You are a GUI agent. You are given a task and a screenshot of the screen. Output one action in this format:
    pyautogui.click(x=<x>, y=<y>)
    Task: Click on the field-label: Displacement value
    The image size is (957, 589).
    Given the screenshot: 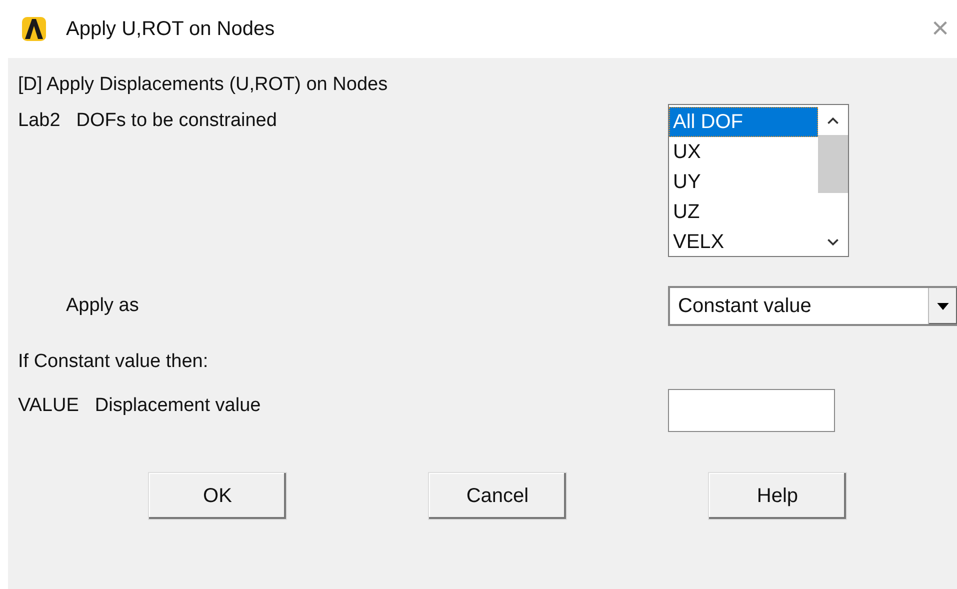 What is the action you would take?
    pyautogui.click(x=177, y=406)
    